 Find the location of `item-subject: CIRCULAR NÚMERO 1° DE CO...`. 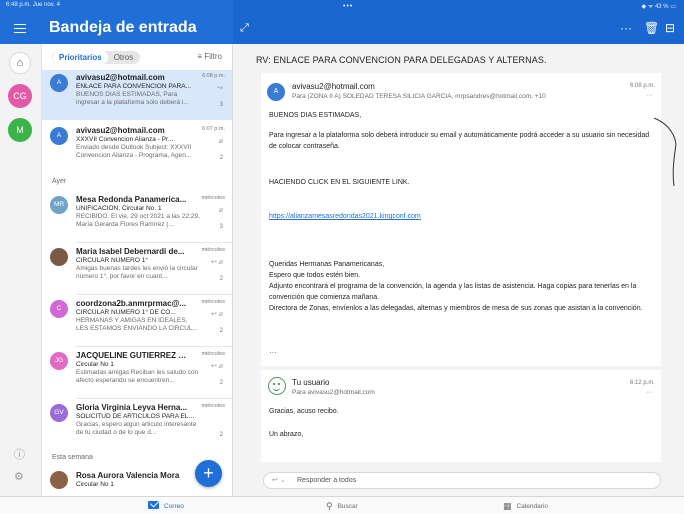

item-subject: CIRCULAR NÚMERO 1° DE CO... is located at coordinates (126, 312).